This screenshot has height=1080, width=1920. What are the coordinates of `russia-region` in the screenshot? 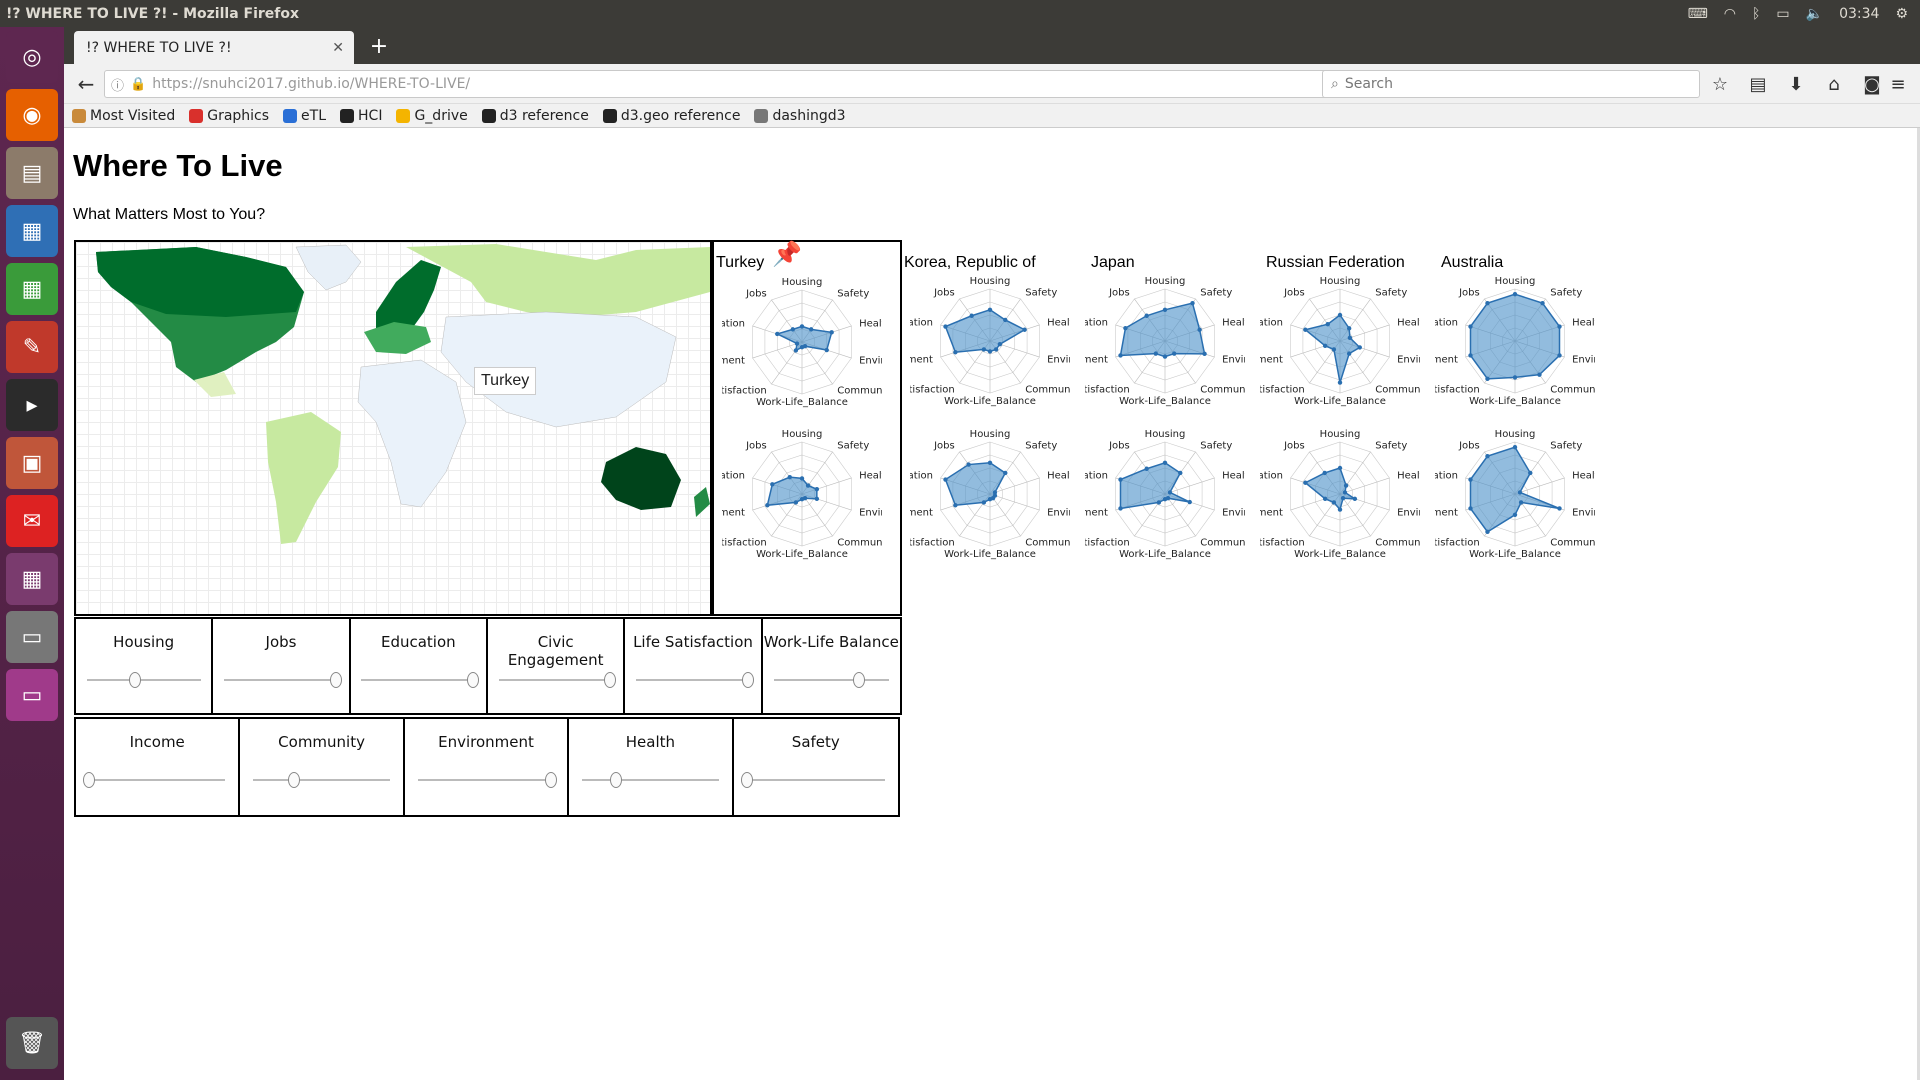 It's located at (558, 280).